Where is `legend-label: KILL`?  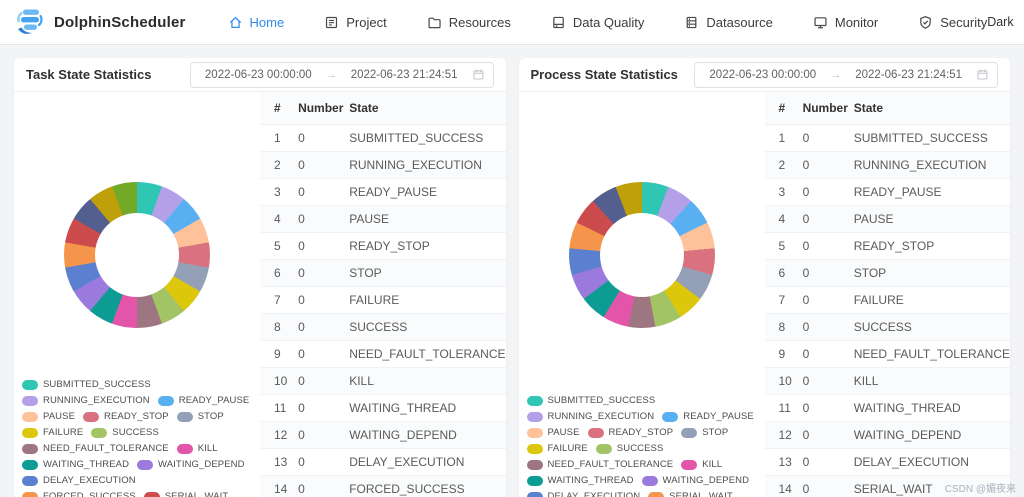 legend-label: KILL is located at coordinates (712, 464).